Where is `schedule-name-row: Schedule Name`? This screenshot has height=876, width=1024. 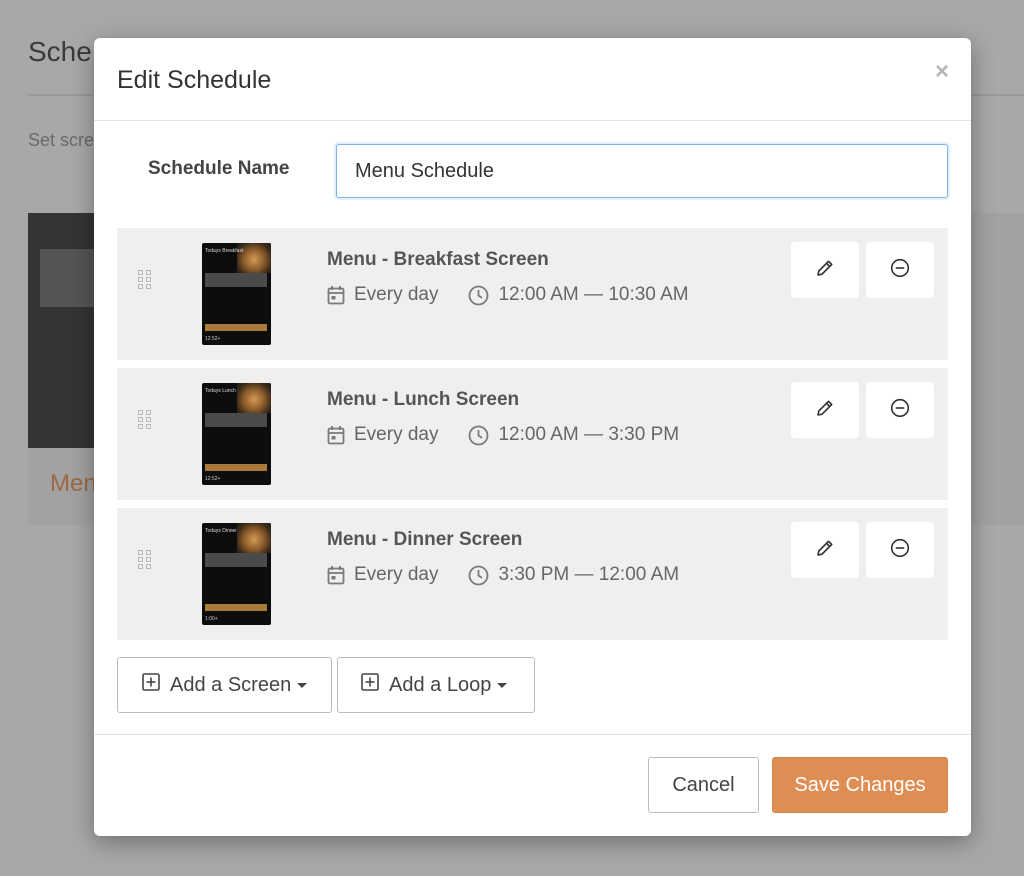 schedule-name-row: Schedule Name is located at coordinates (532, 171).